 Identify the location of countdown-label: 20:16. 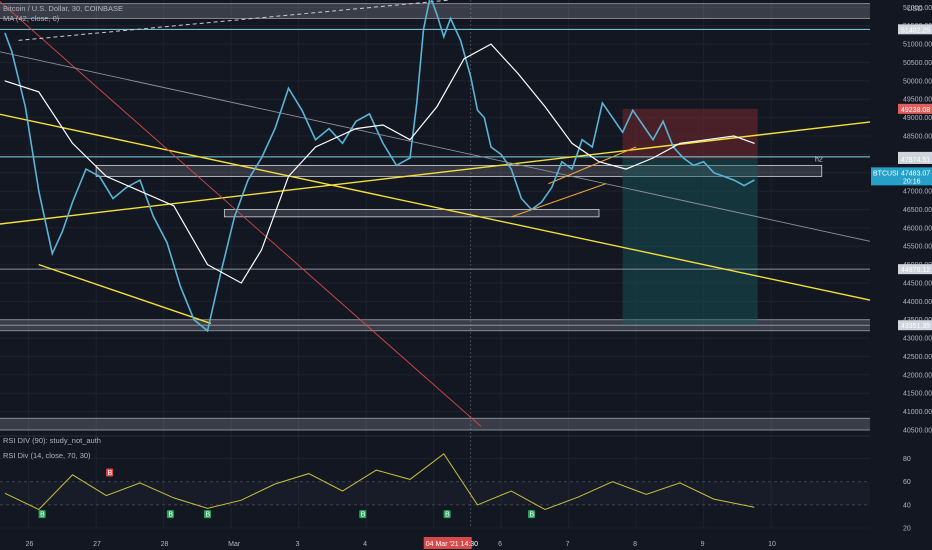
(912, 181).